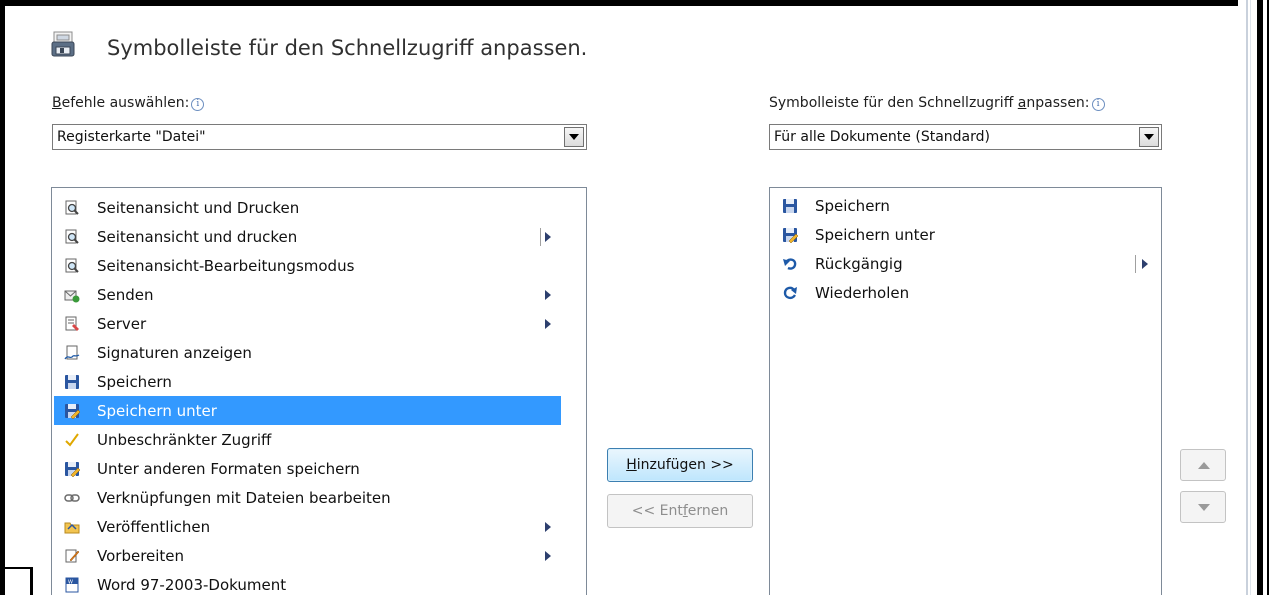 The image size is (1269, 595). I want to click on move-down-icon, so click(1204, 507).